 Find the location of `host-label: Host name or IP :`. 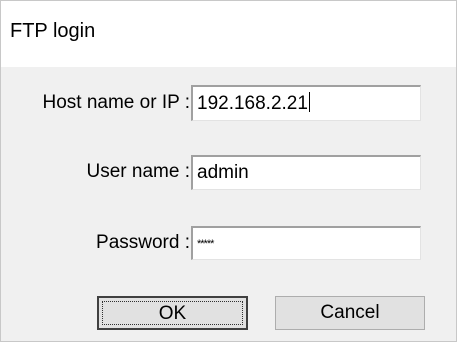

host-label: Host name or IP : is located at coordinates (116, 102).